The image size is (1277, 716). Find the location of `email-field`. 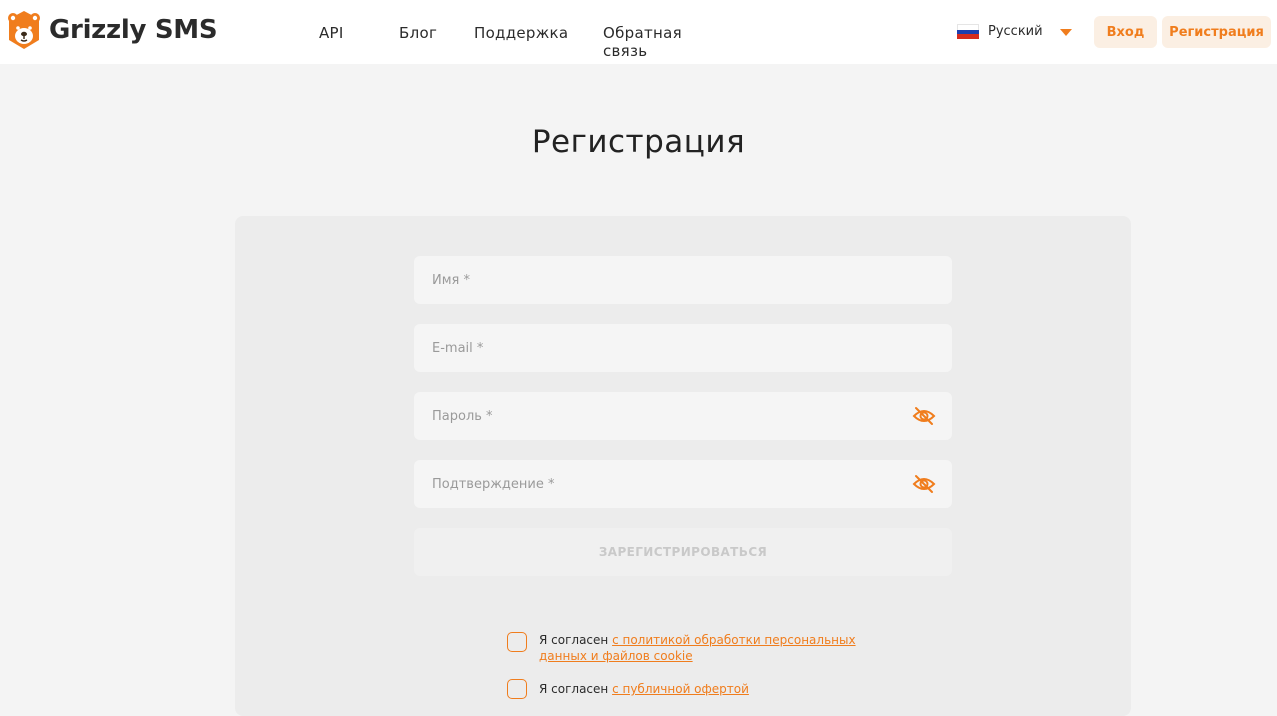

email-field is located at coordinates (683, 348).